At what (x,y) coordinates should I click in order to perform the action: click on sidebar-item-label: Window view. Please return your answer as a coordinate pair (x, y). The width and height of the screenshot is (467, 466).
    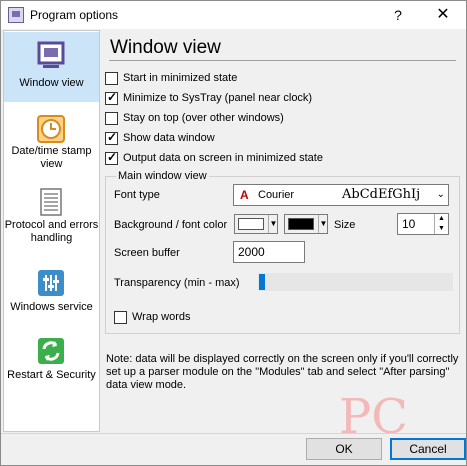
    Looking at the image, I should click on (51, 83).